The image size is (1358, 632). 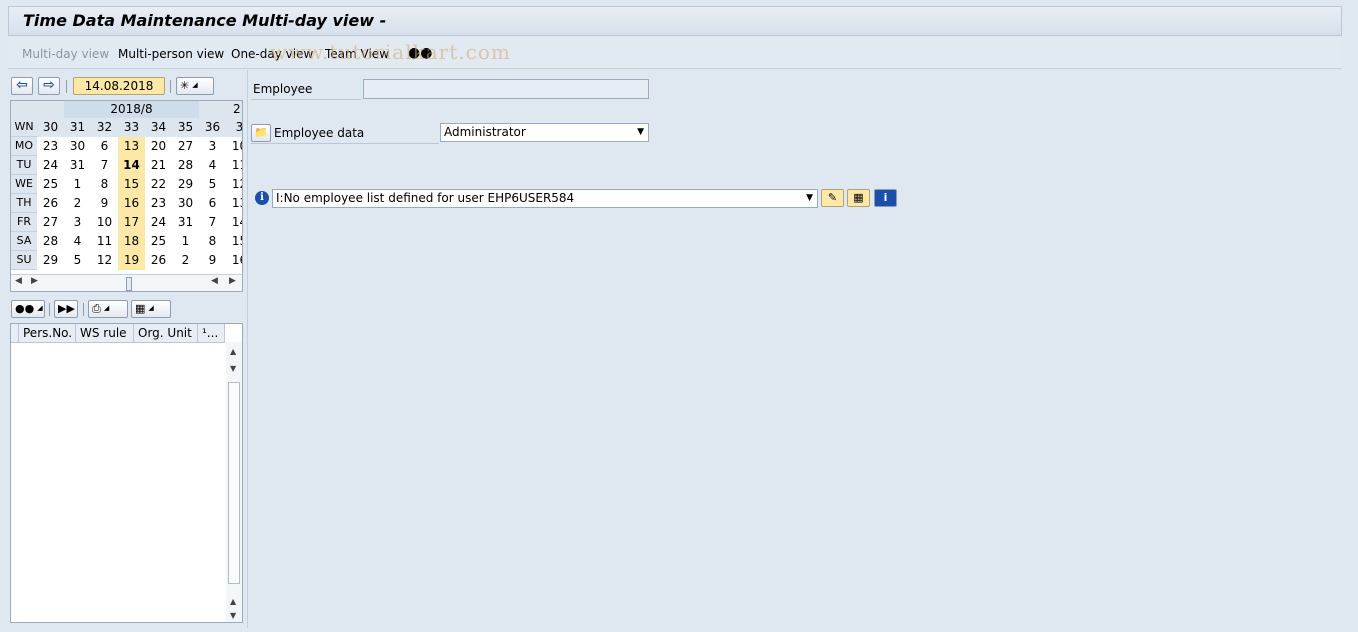 I want to click on date-button: 14.08.2018, so click(x=119, y=86).